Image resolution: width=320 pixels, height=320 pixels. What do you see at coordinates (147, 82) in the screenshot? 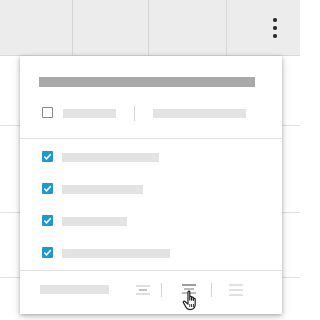
I see `menu-title-placeholder` at bounding box center [147, 82].